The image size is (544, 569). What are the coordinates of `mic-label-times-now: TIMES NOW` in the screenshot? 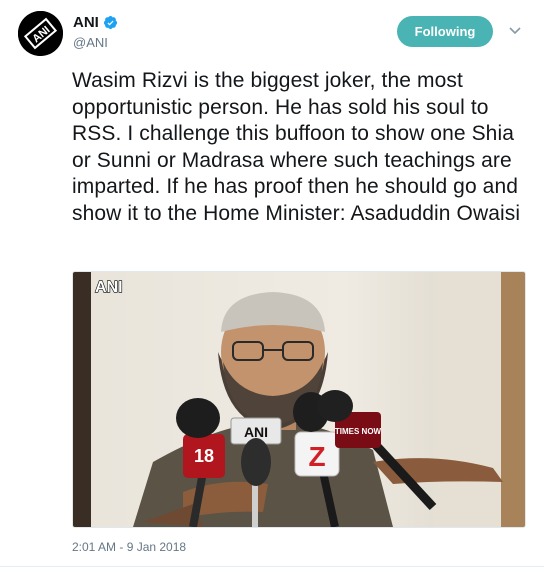 It's located at (358, 431).